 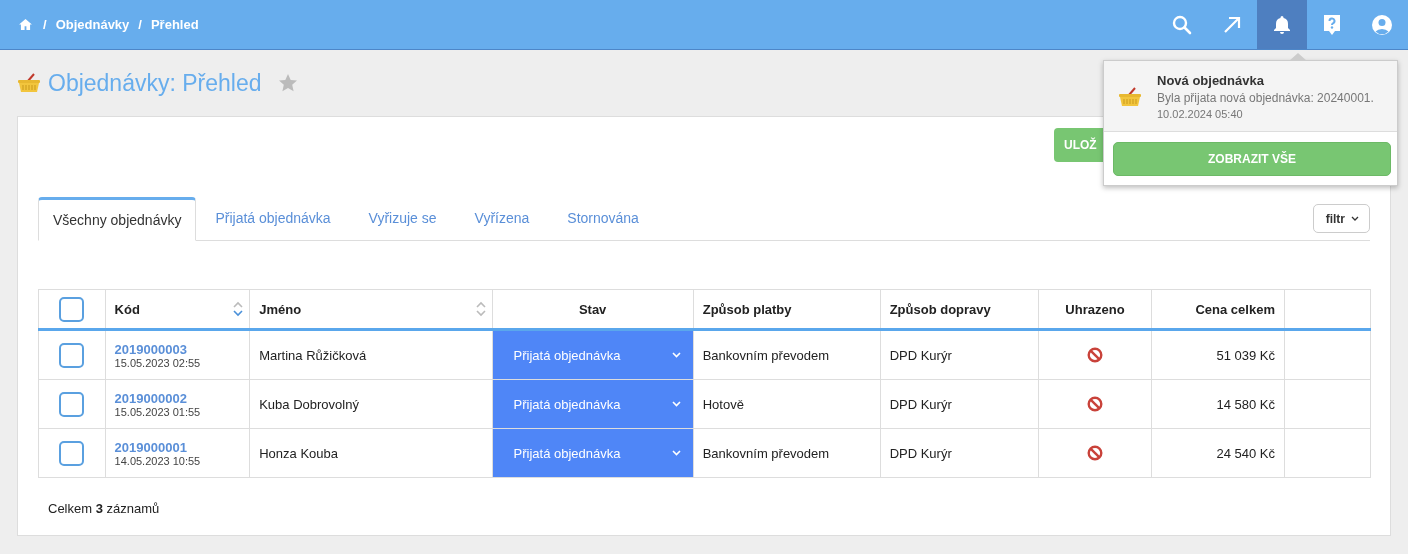 What do you see at coordinates (92, 24) in the screenshot?
I see `breadcrumb-link: Objednávky` at bounding box center [92, 24].